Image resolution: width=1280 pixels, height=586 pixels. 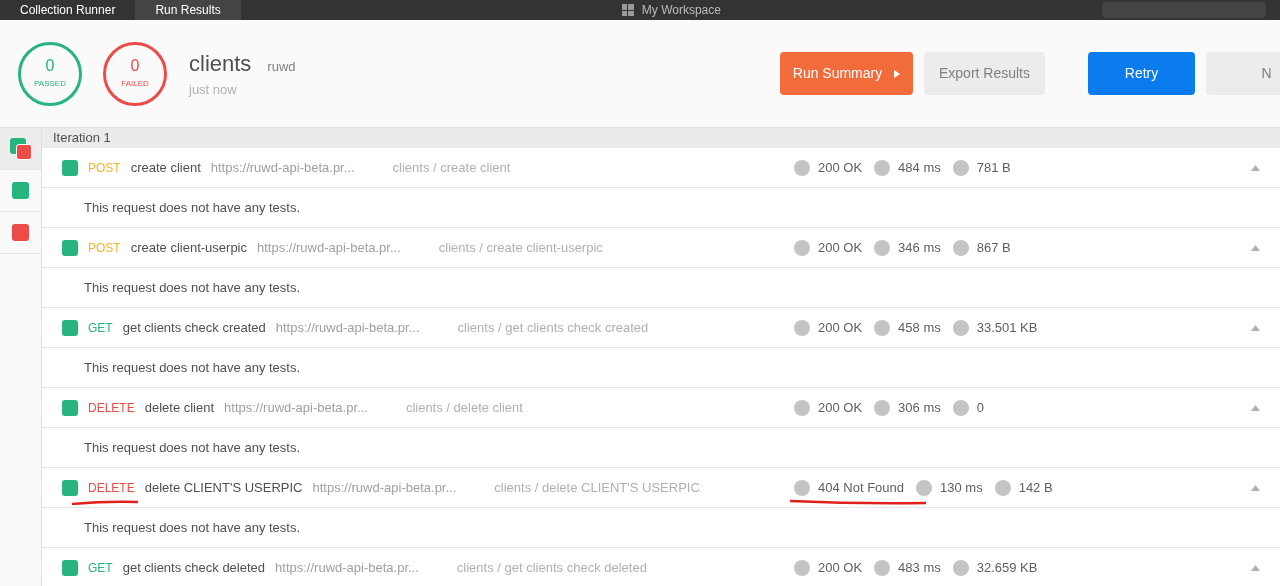 What do you see at coordinates (661, 567) in the screenshot?
I see `request-row: GET get clients check deleted https://ruwd-api-beta.pr... clients / get clients check deleted 200 OK 483 ms 32.659 KB` at bounding box center [661, 567].